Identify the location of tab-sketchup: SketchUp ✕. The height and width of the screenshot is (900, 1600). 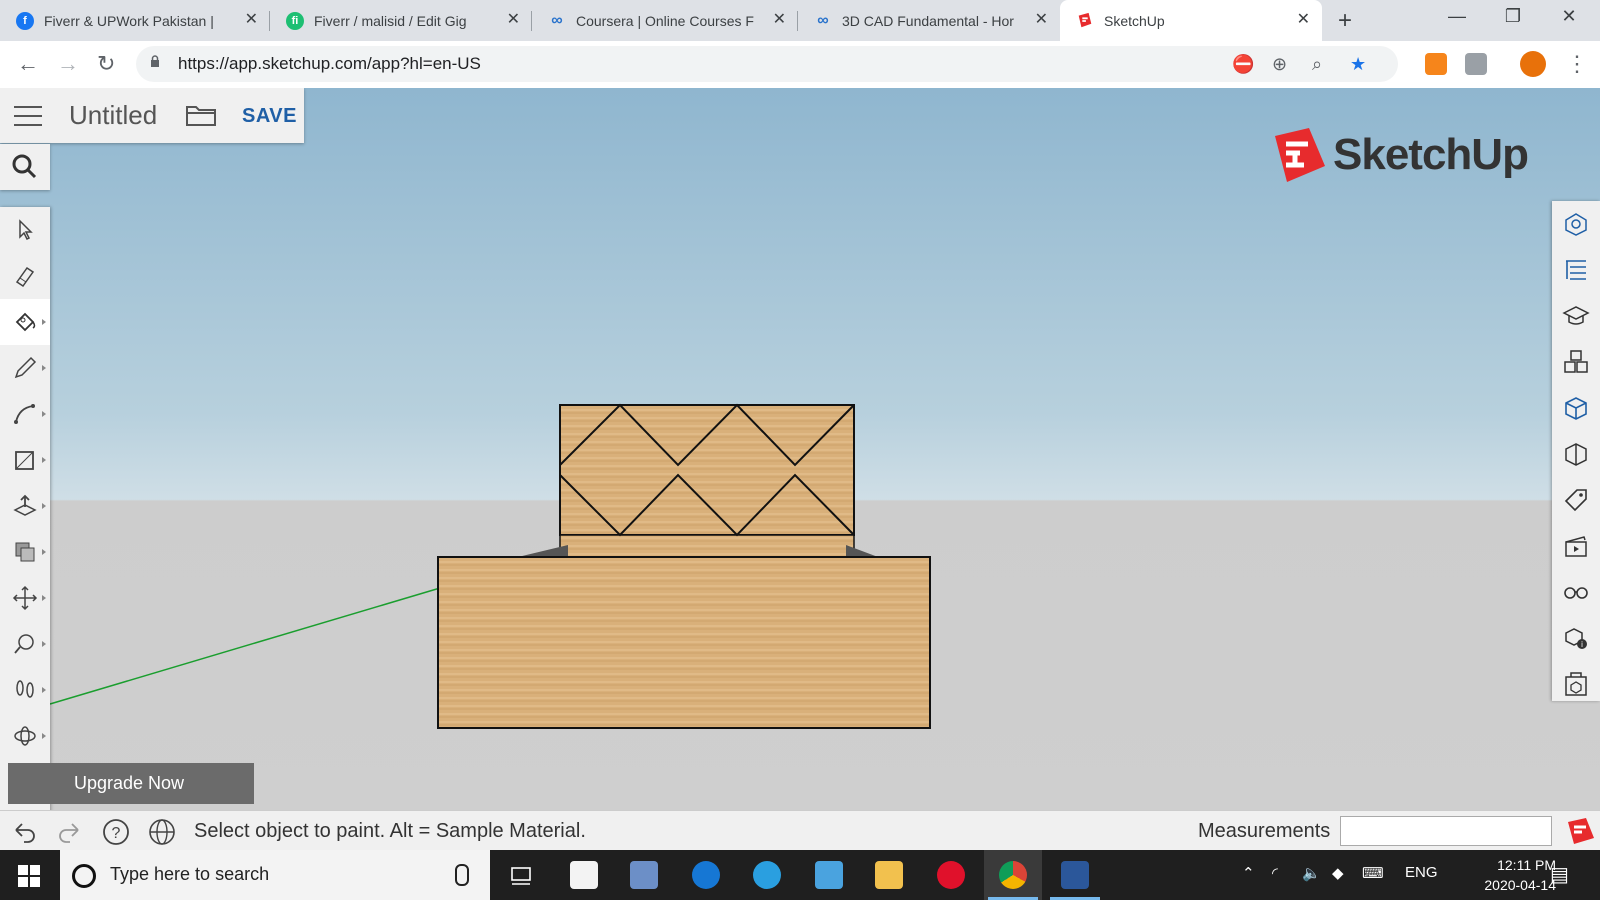
(1191, 20).